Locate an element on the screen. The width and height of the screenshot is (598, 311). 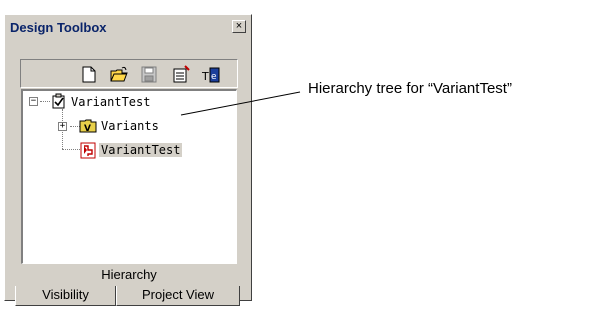
tab-project-view: Project View is located at coordinates (178, 296).